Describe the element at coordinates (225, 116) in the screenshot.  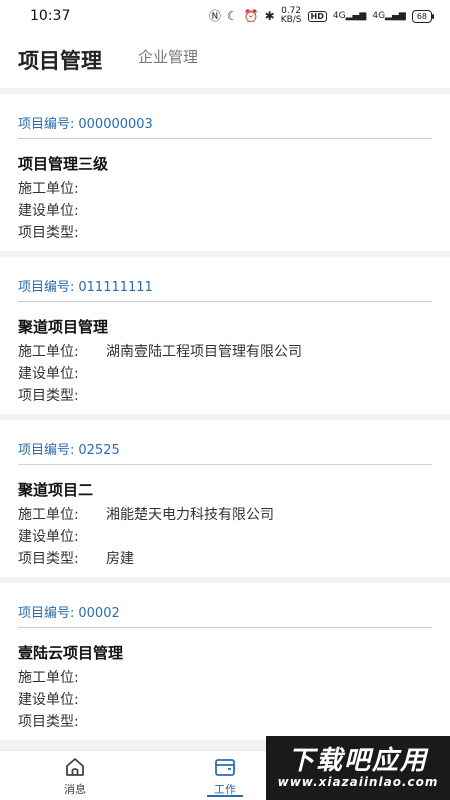
I see `project-id-row: 项目编号: 000000003` at that location.